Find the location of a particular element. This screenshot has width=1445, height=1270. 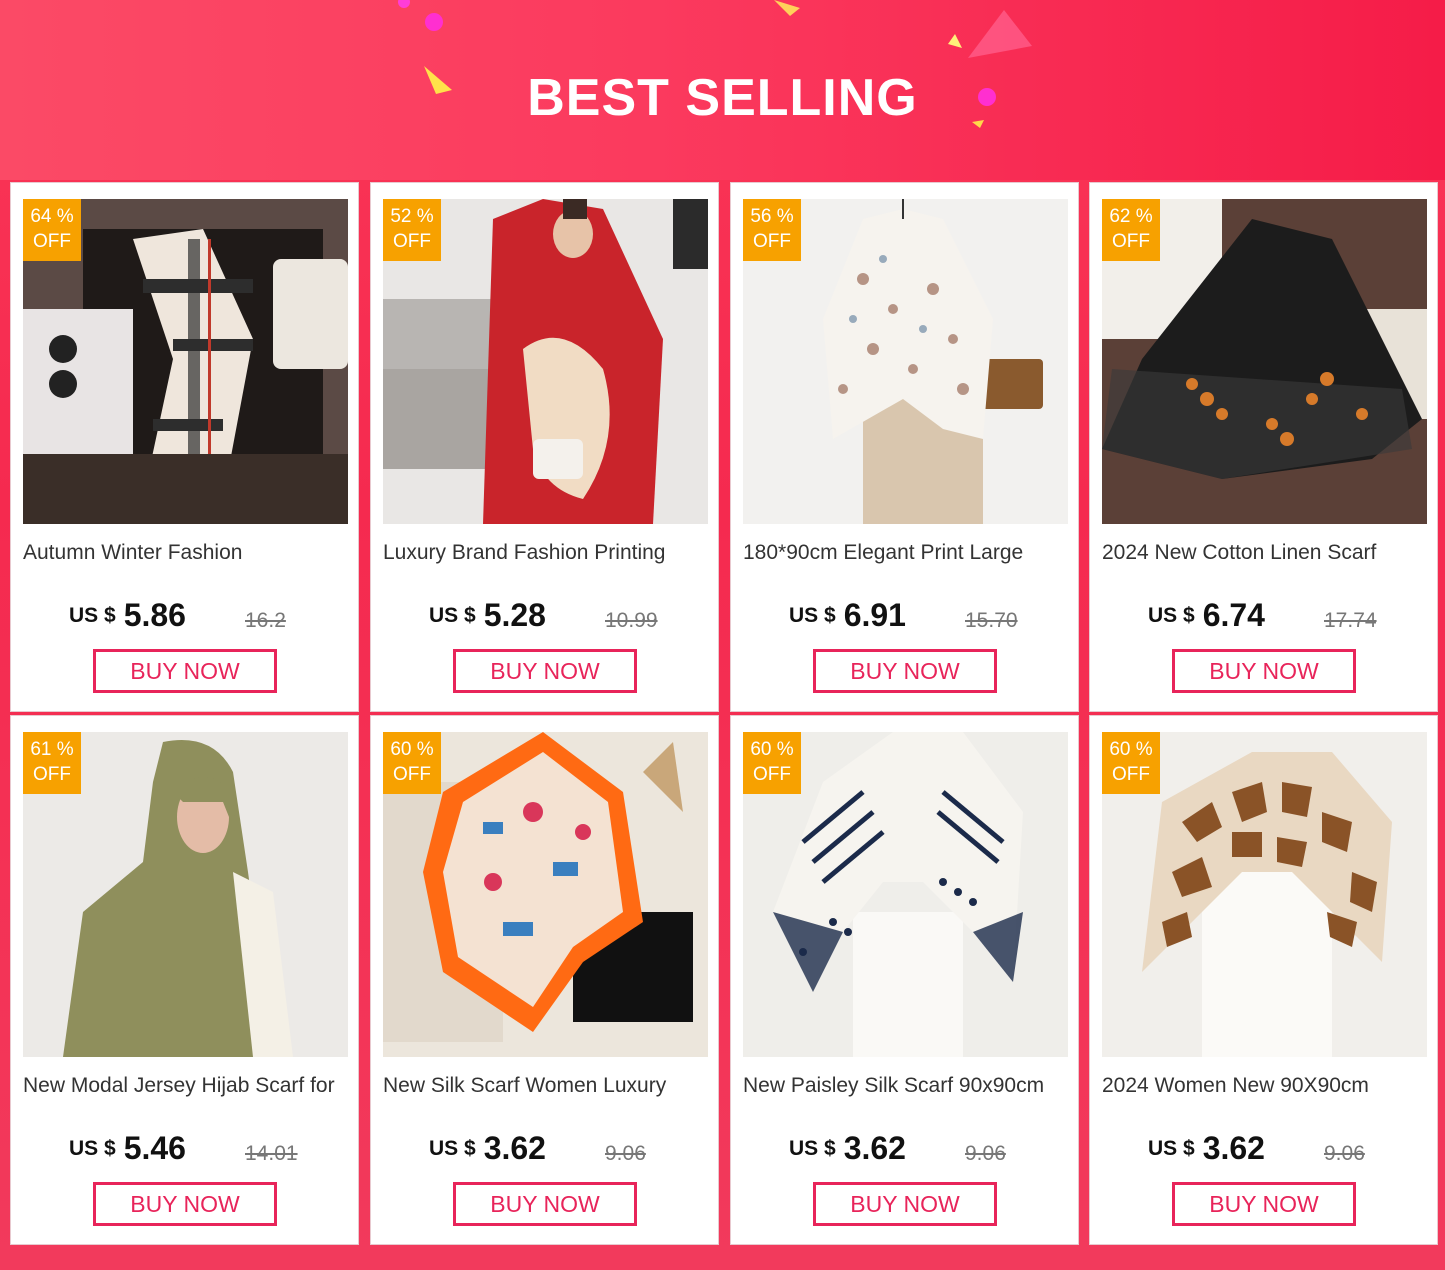

discount-badge: 61 % OFF is located at coordinates (52, 763).